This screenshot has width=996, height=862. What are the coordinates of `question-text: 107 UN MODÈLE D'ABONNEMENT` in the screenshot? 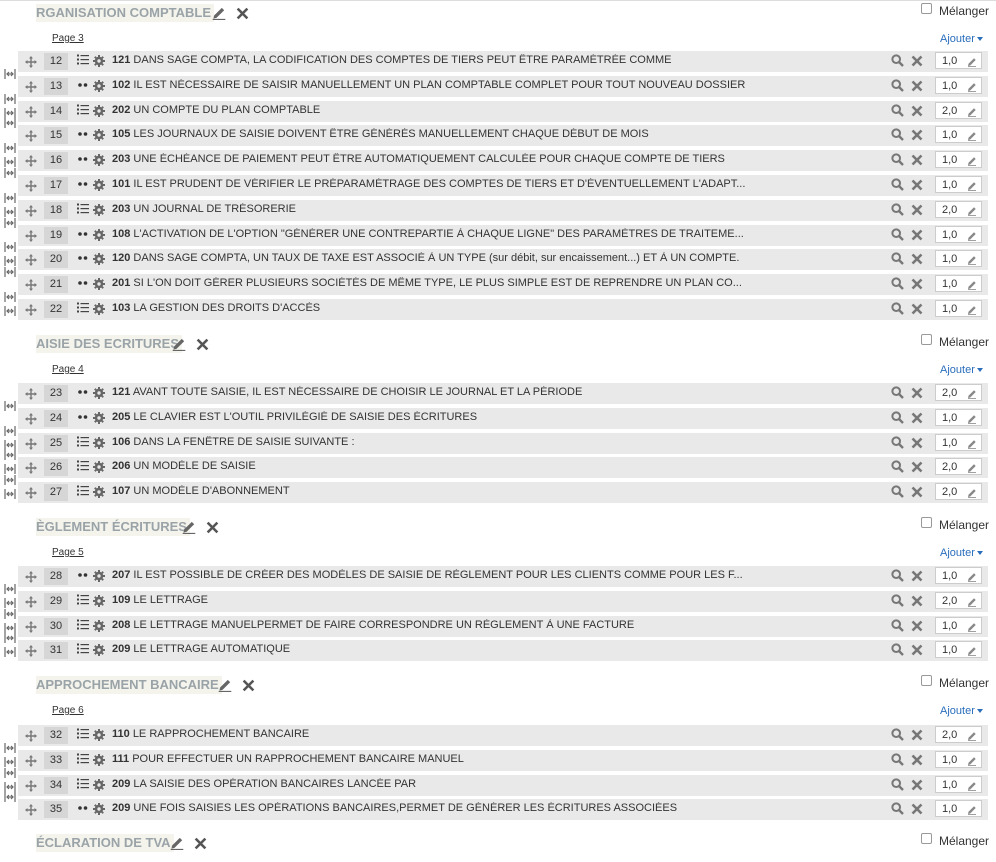 It's located at (437, 491).